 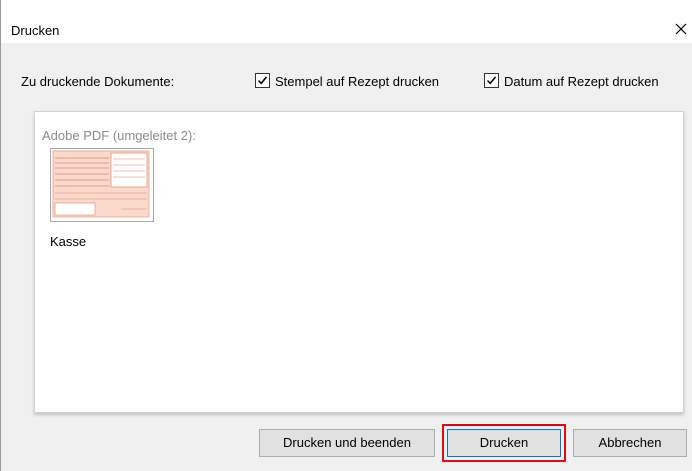 What do you see at coordinates (357, 81) in the screenshot?
I see `stempel-checkbox-label: Stempel auf Rezept drucken` at bounding box center [357, 81].